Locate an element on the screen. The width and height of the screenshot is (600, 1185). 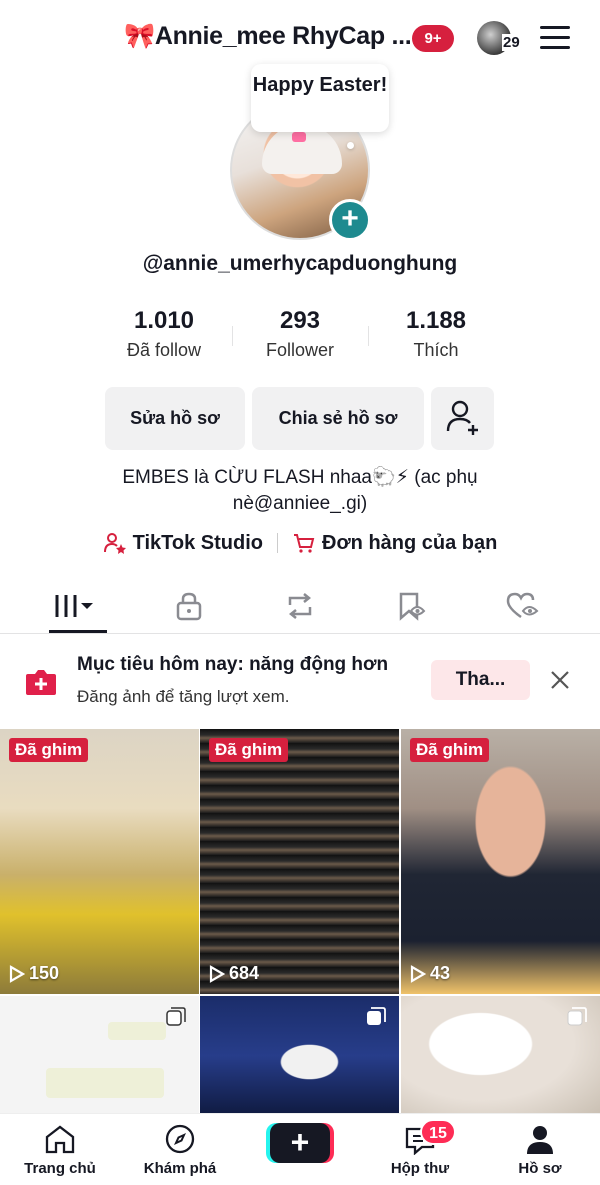
tiktok-studio-link: TikTok Studio is located at coordinates (183, 543).